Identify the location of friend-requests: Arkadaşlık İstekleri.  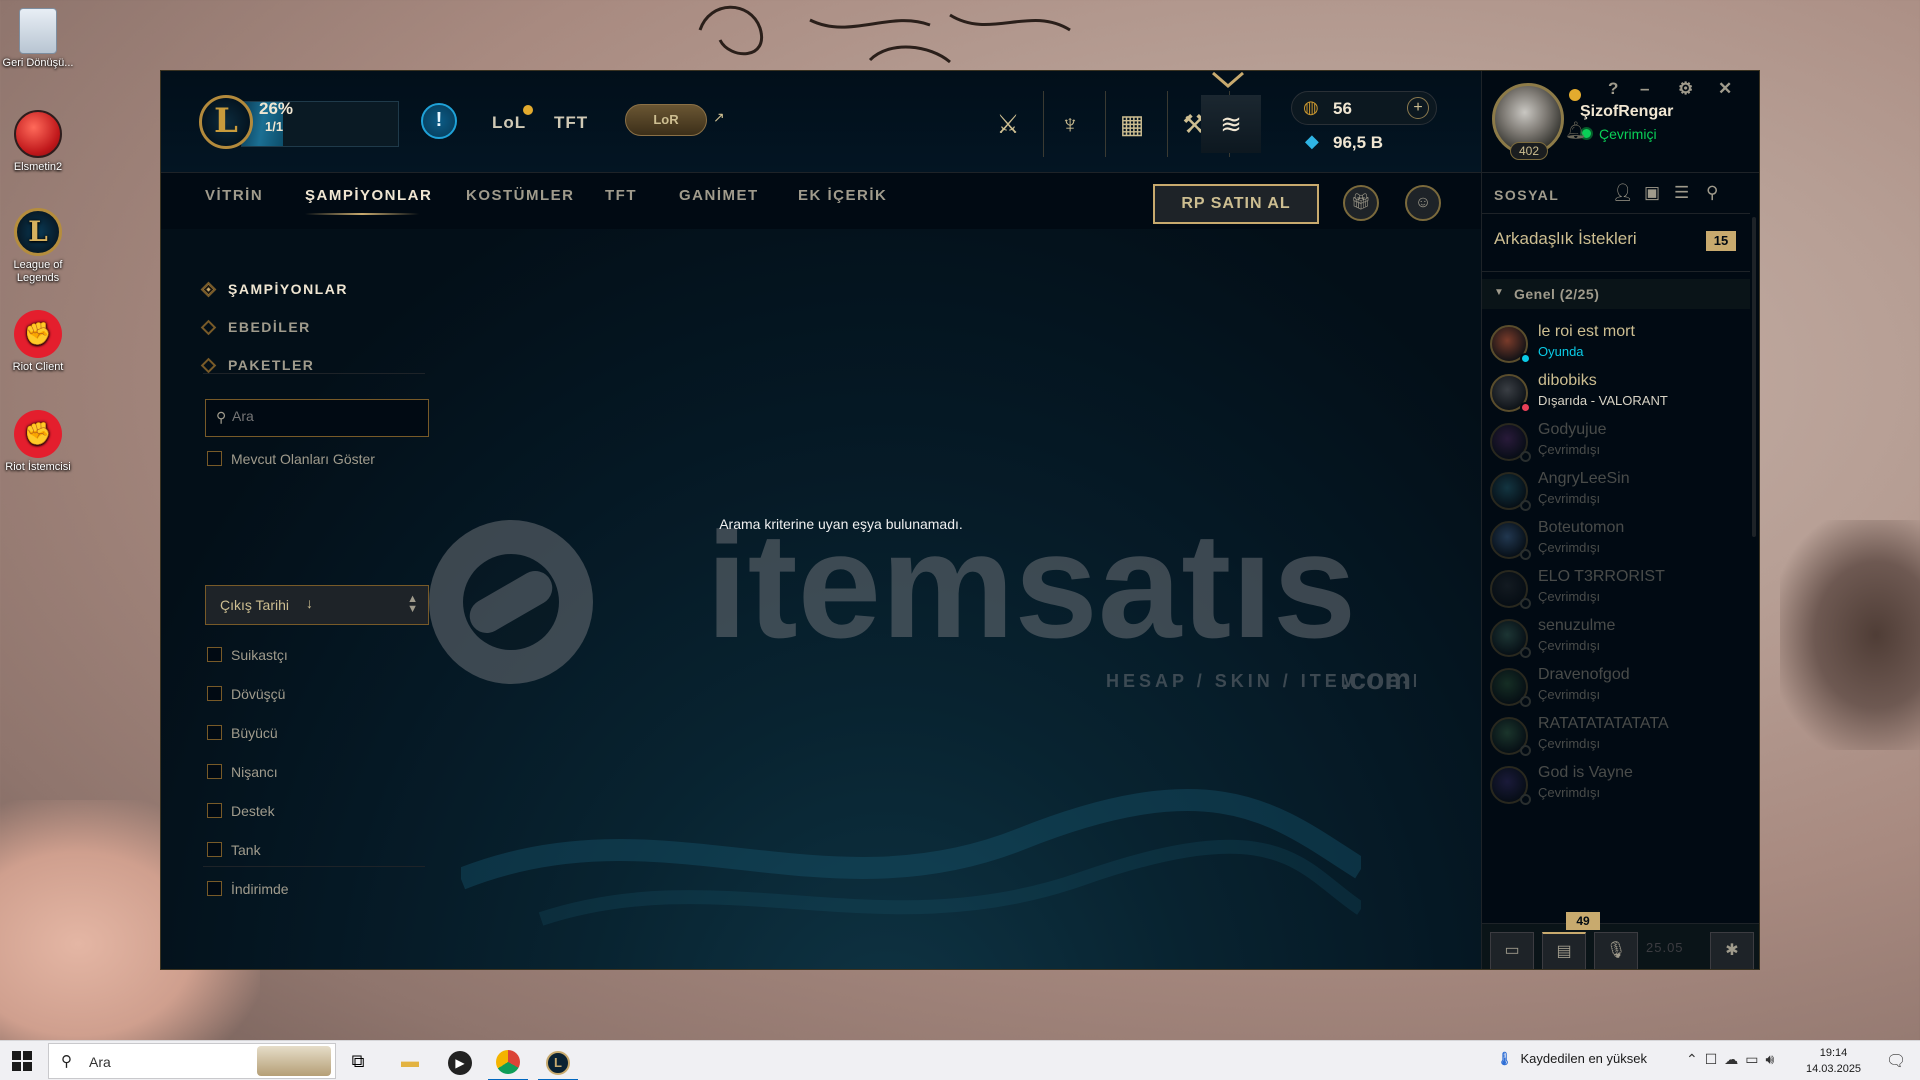
(1565, 239).